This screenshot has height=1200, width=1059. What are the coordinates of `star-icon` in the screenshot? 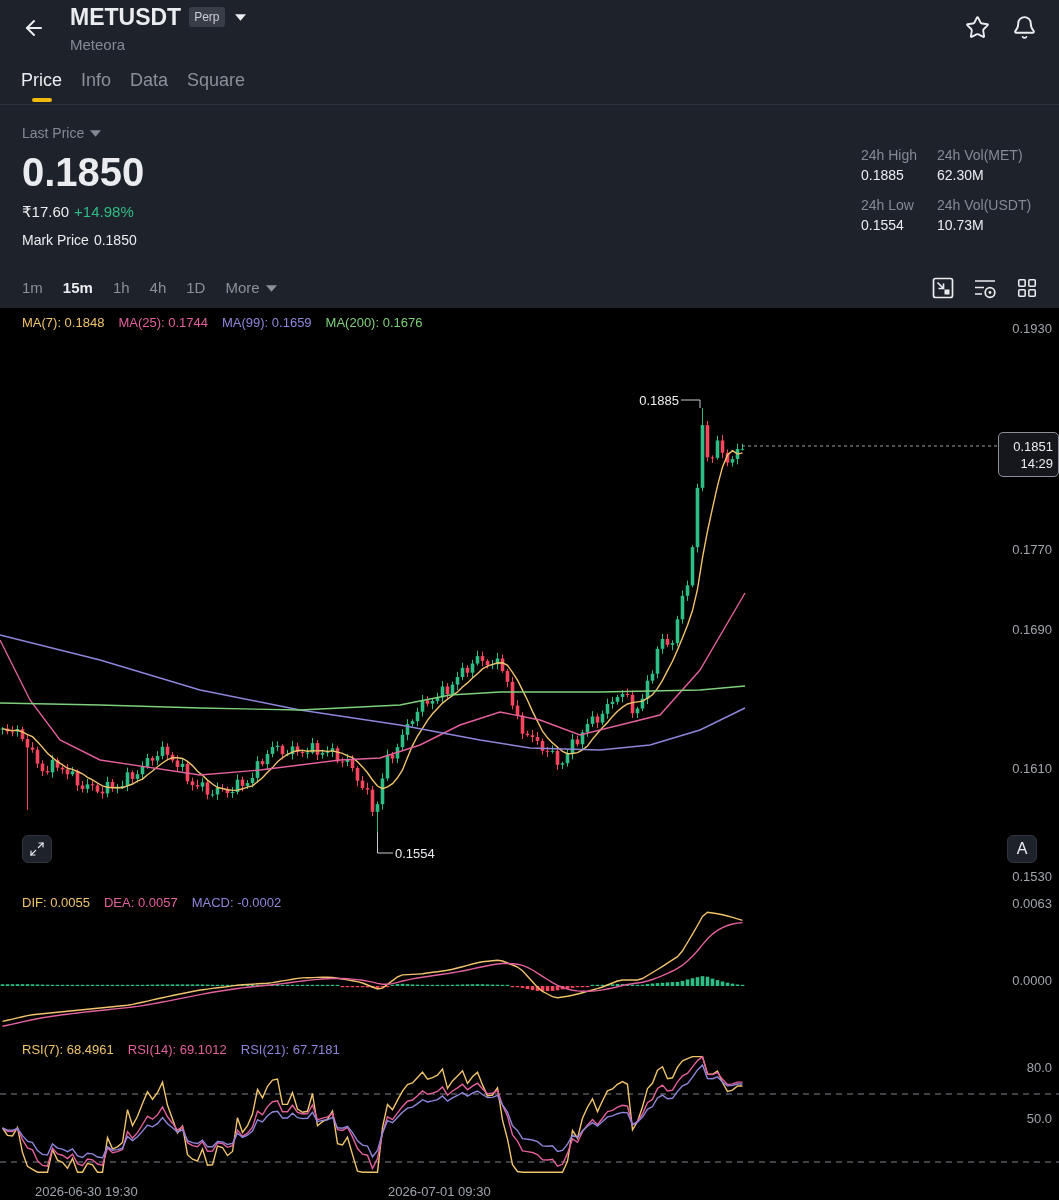 It's located at (977, 27).